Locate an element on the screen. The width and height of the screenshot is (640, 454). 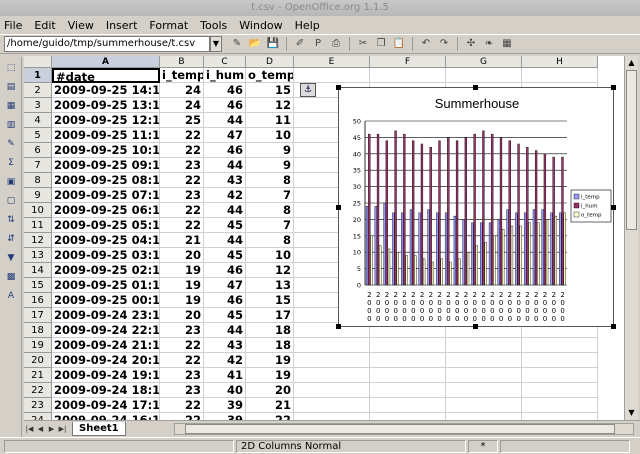
data-cell: 21 is located at coordinates (182, 240).